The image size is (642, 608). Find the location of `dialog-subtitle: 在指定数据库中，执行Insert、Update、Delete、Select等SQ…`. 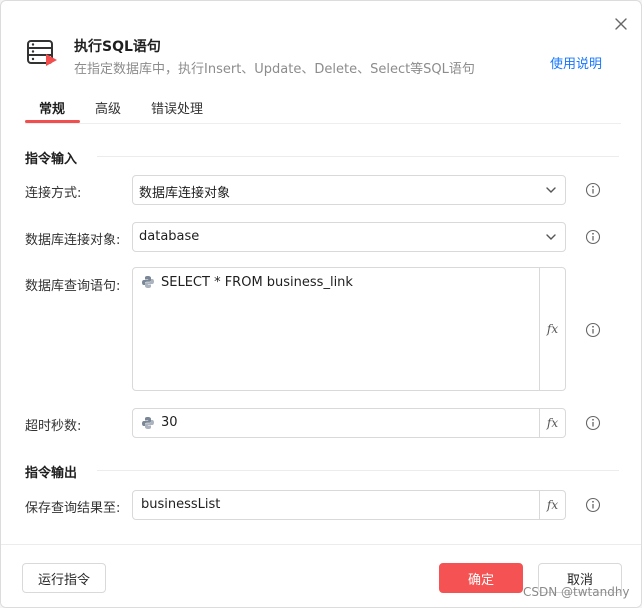

dialog-subtitle: 在指定数据库中，执行Insert、Update、Delete、Select等SQ… is located at coordinates (274, 69).